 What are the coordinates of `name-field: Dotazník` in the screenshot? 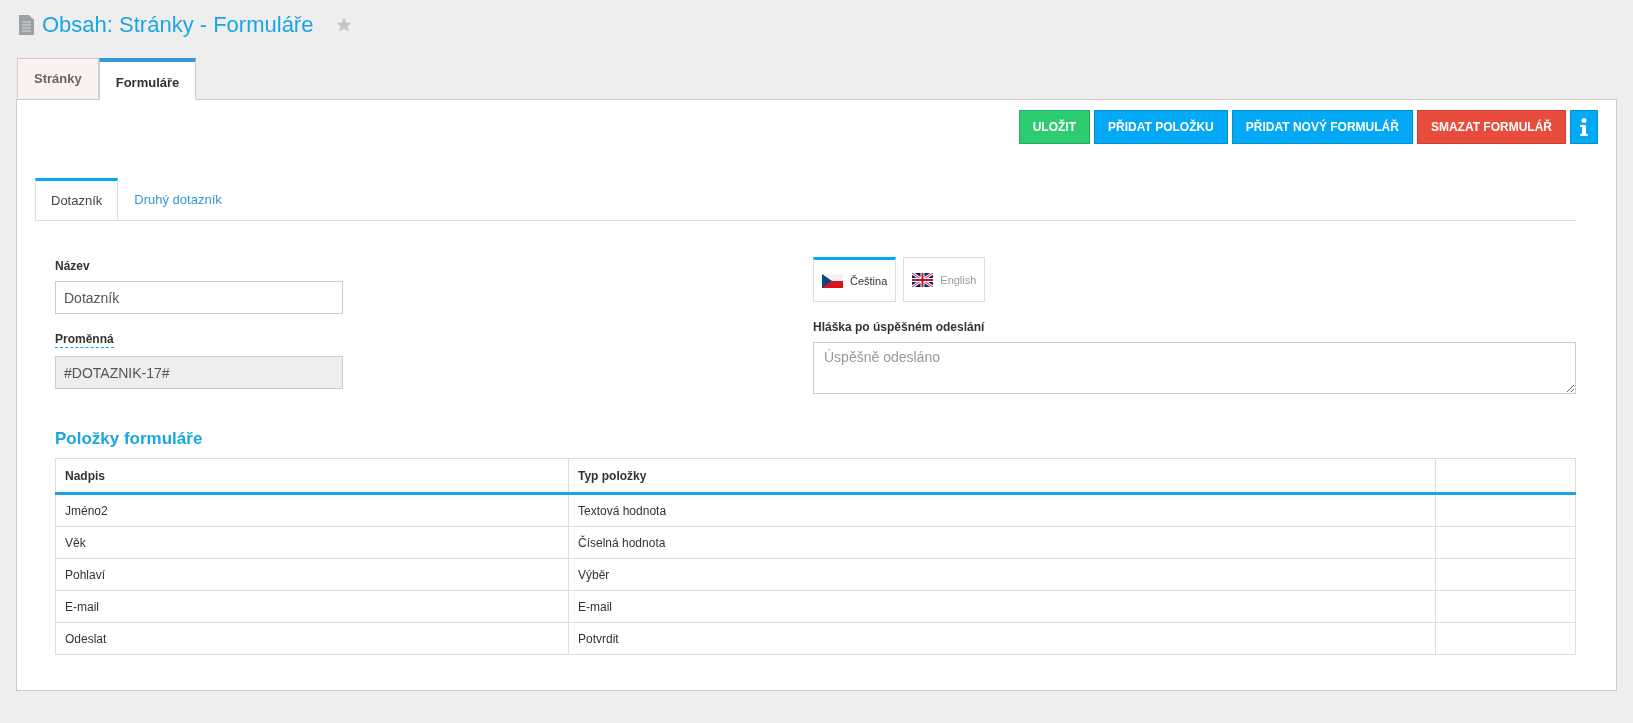 It's located at (199, 297).